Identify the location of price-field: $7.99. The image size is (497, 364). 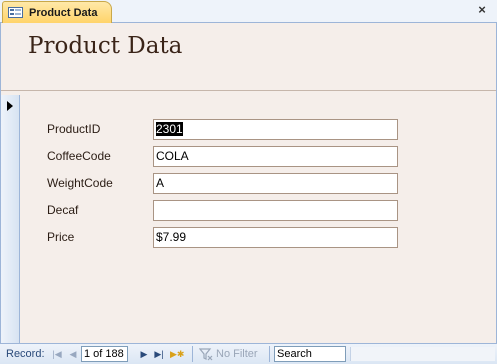
(275, 237).